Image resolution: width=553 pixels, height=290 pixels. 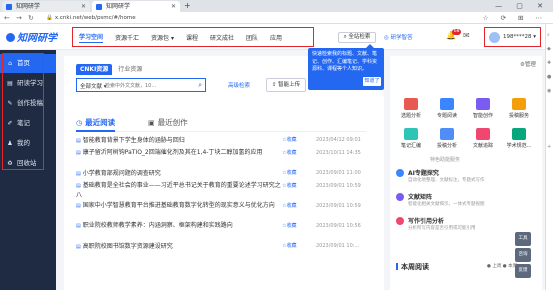 What do you see at coordinates (252, 37) in the screenshot?
I see `nav-item-team: 团队` at bounding box center [252, 37].